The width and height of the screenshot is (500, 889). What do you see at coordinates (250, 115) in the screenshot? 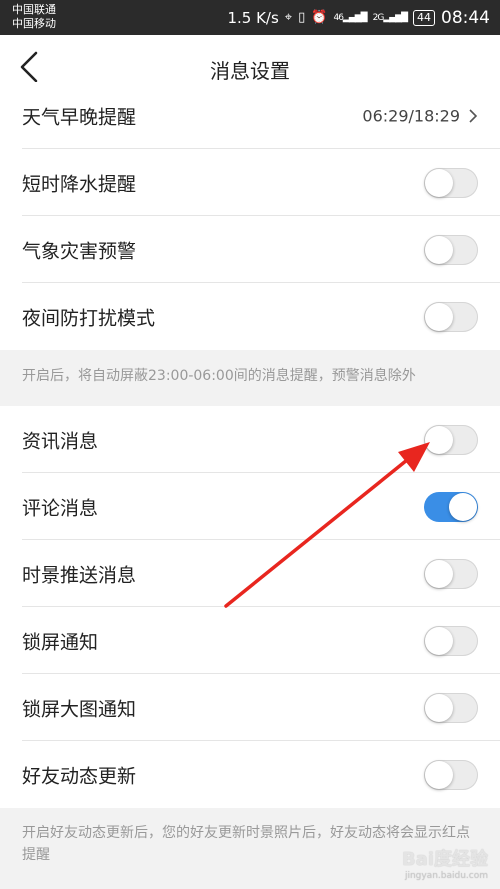
I see `weather-reminder-row: 天气早晚提醒 06:29/18:29` at bounding box center [250, 115].